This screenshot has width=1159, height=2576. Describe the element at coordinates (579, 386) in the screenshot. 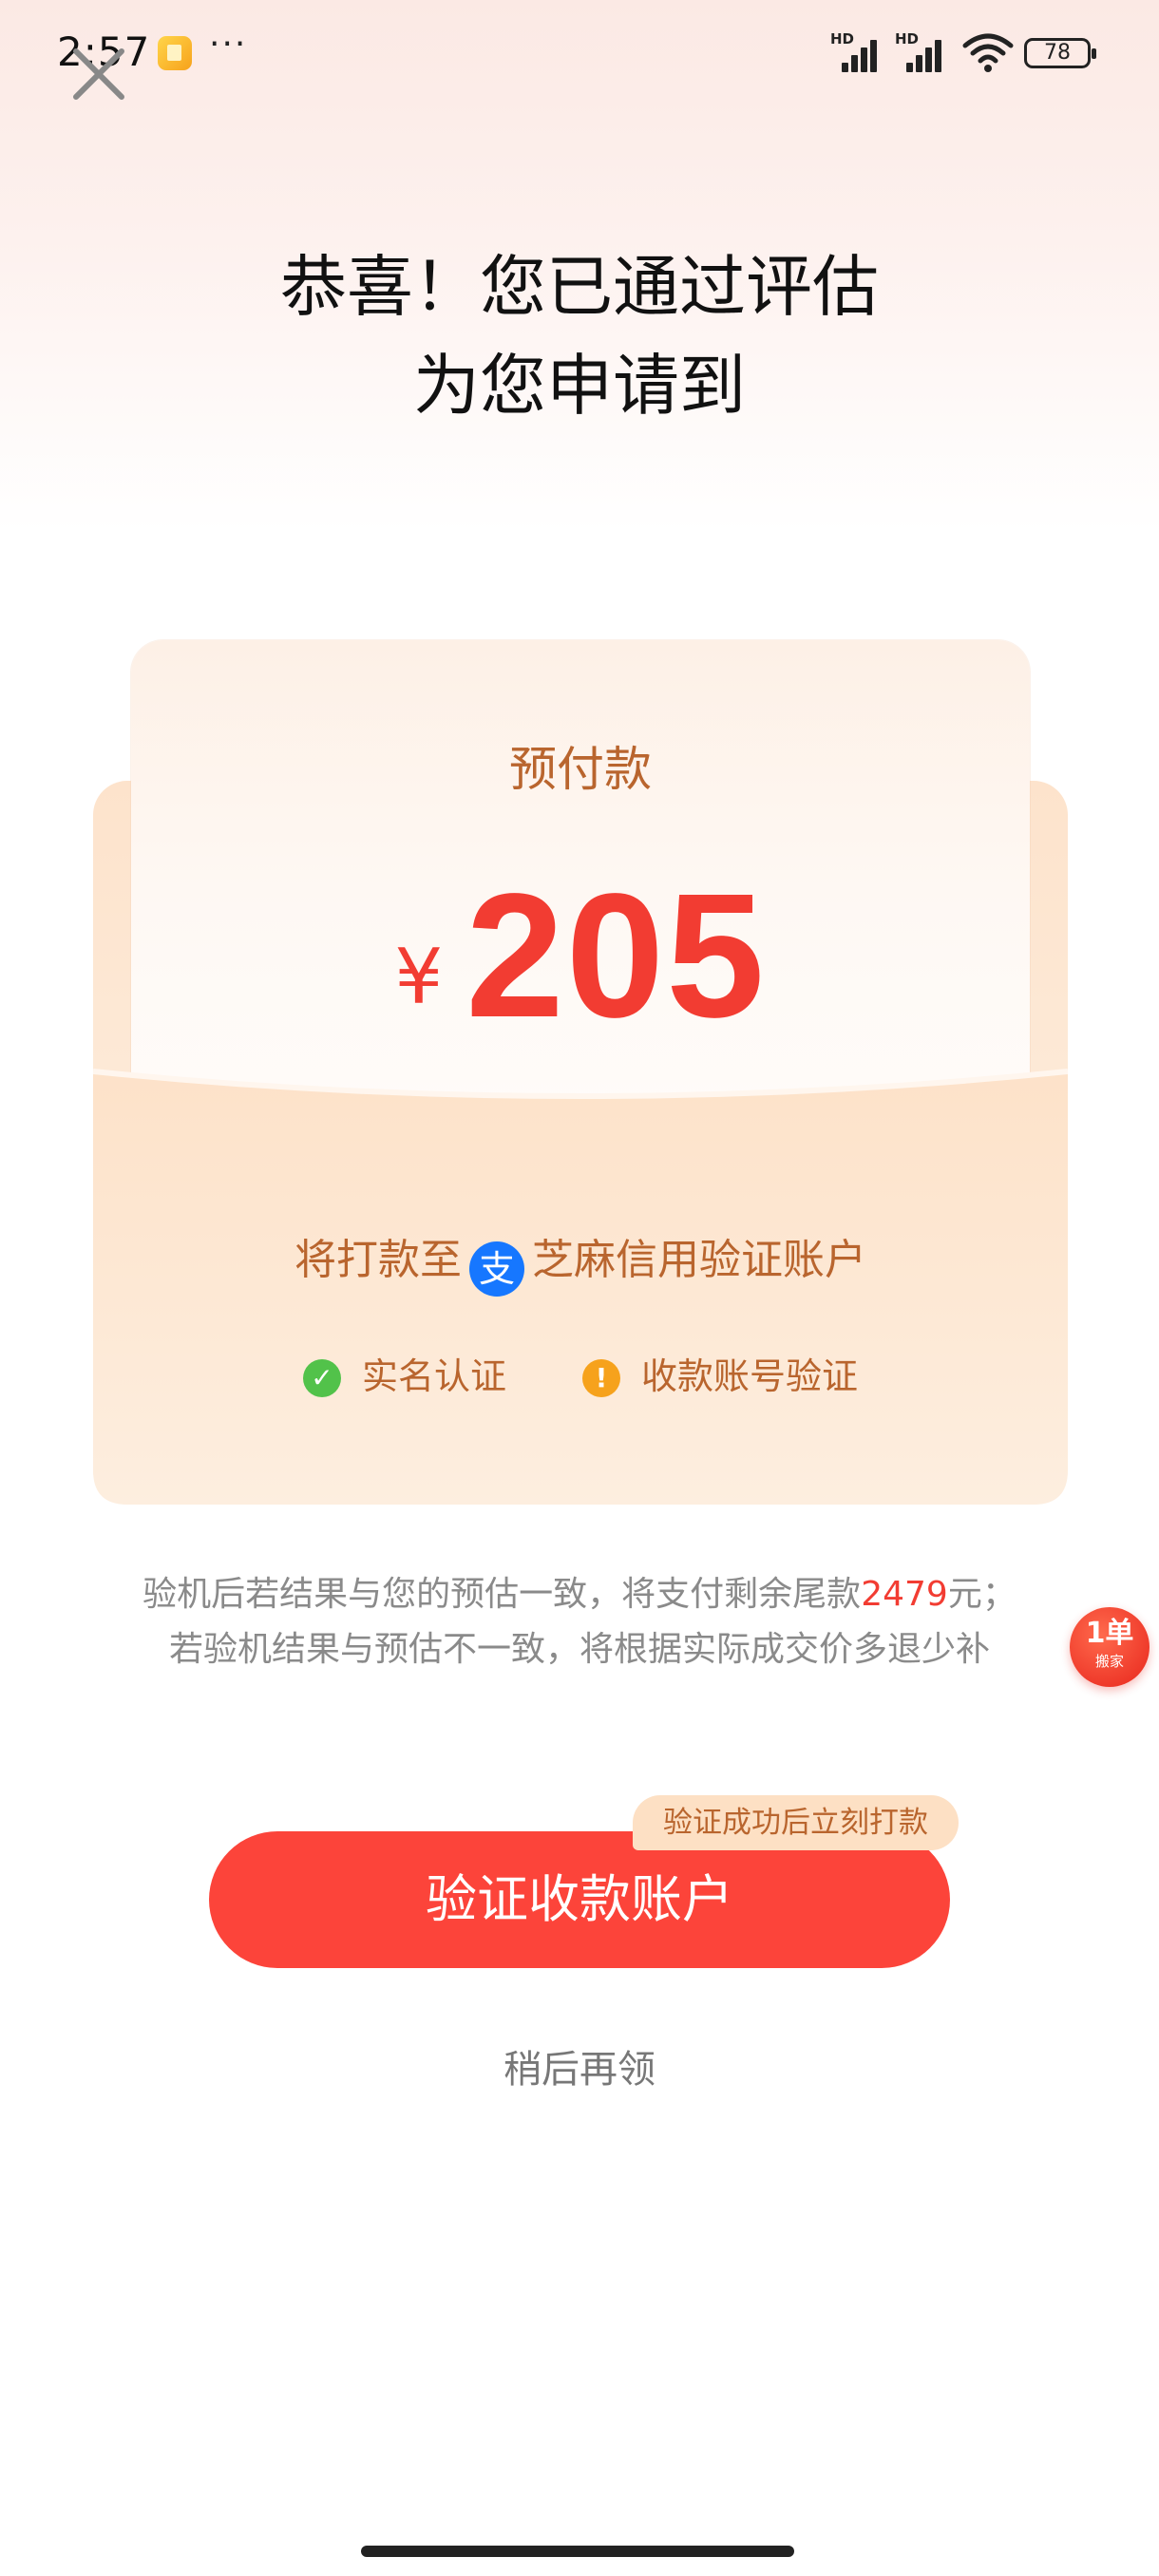

I see `title-line-2: 为您申请到` at that location.